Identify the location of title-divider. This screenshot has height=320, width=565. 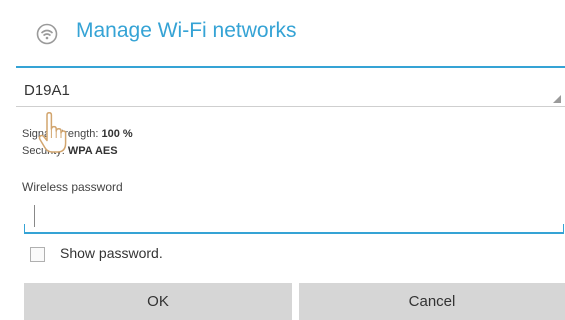
(290, 67).